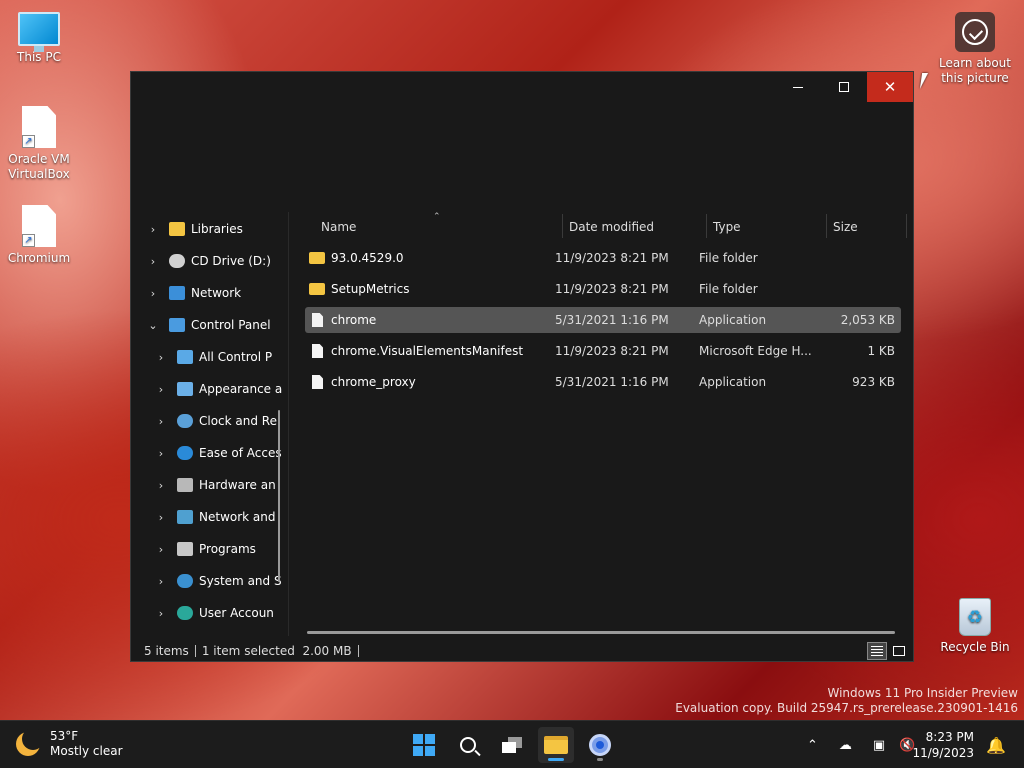 Image resolution: width=1024 pixels, height=768 pixels. What do you see at coordinates (64, 736) in the screenshot?
I see `weather-temperature: 53°F` at bounding box center [64, 736].